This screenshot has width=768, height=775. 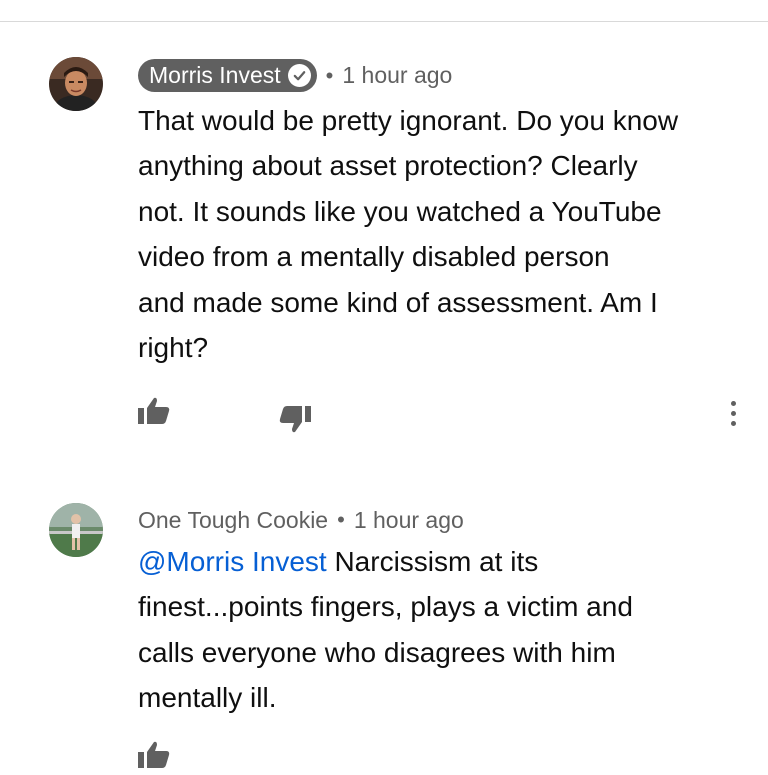 I want to click on comment-line: right?, so click(x=173, y=348).